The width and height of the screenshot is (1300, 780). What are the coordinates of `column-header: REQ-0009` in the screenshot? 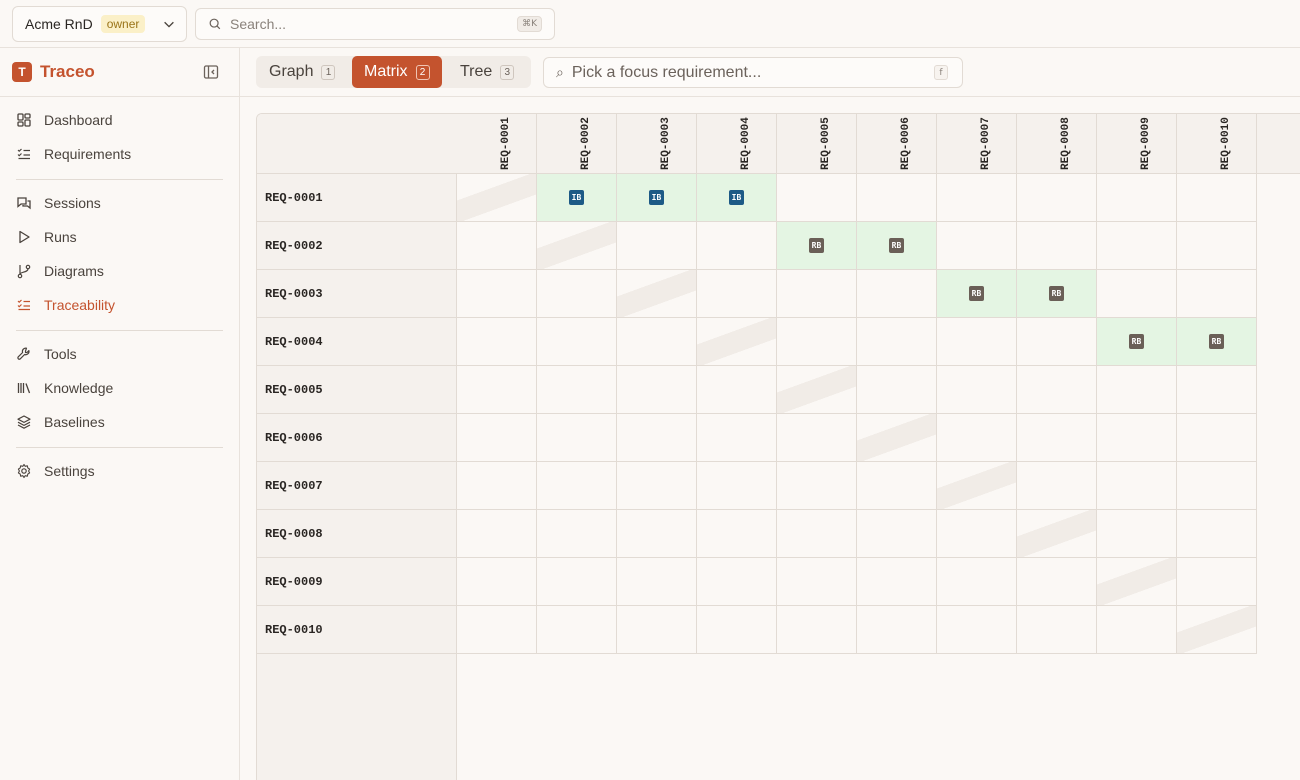 It's located at (1137, 144).